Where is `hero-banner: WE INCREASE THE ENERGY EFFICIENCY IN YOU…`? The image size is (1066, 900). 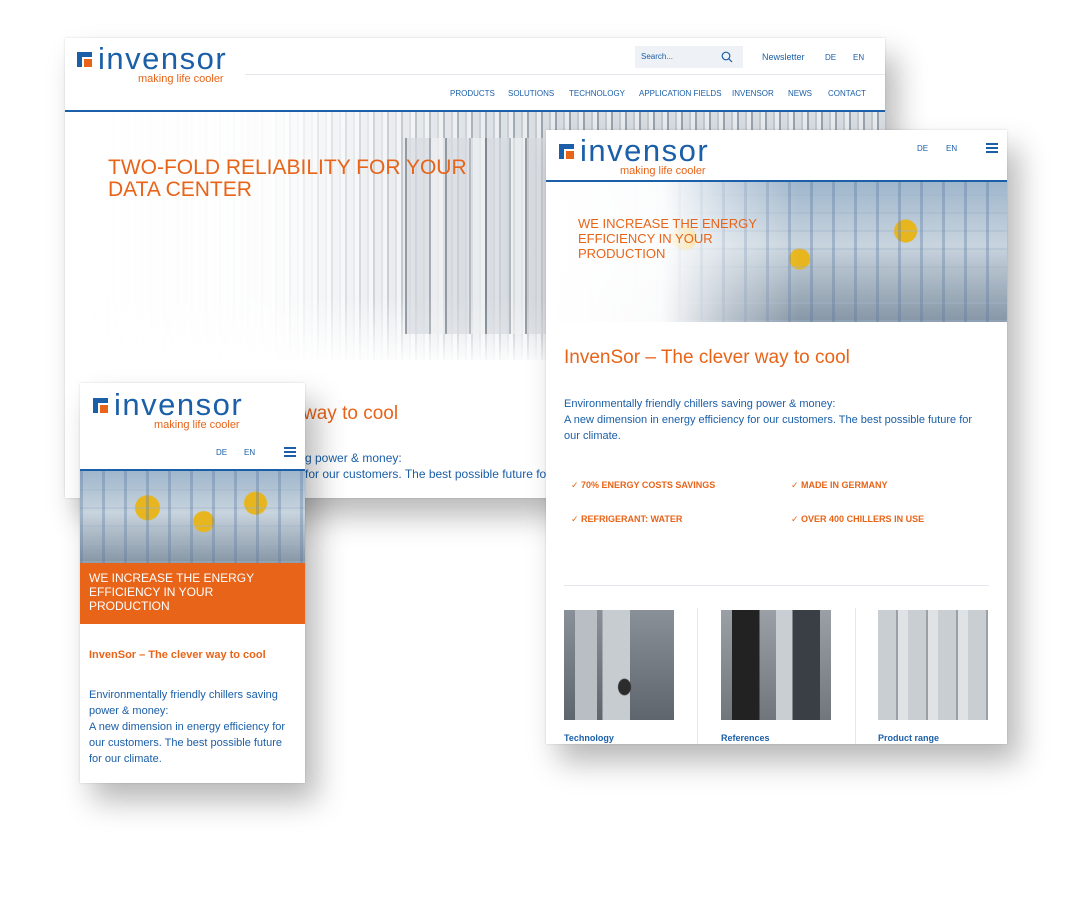
hero-banner: WE INCREASE THE ENERGY EFFICIENCY IN YOU… is located at coordinates (192, 593).